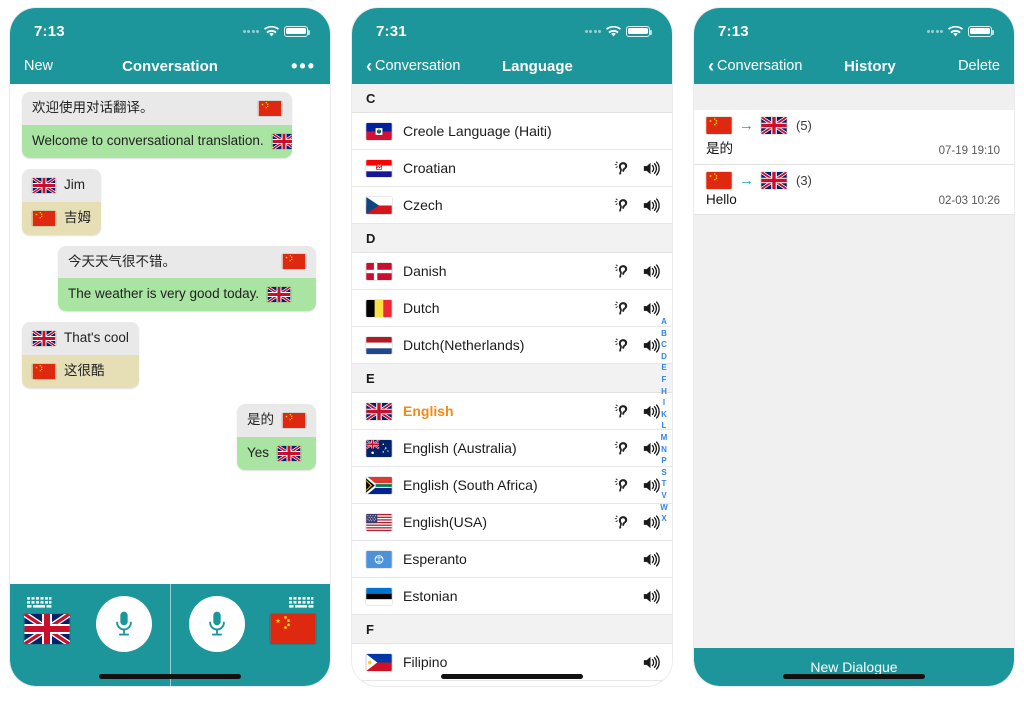 Image resolution: width=1024 pixels, height=709 pixels. I want to click on index-letter-E: E, so click(663, 368).